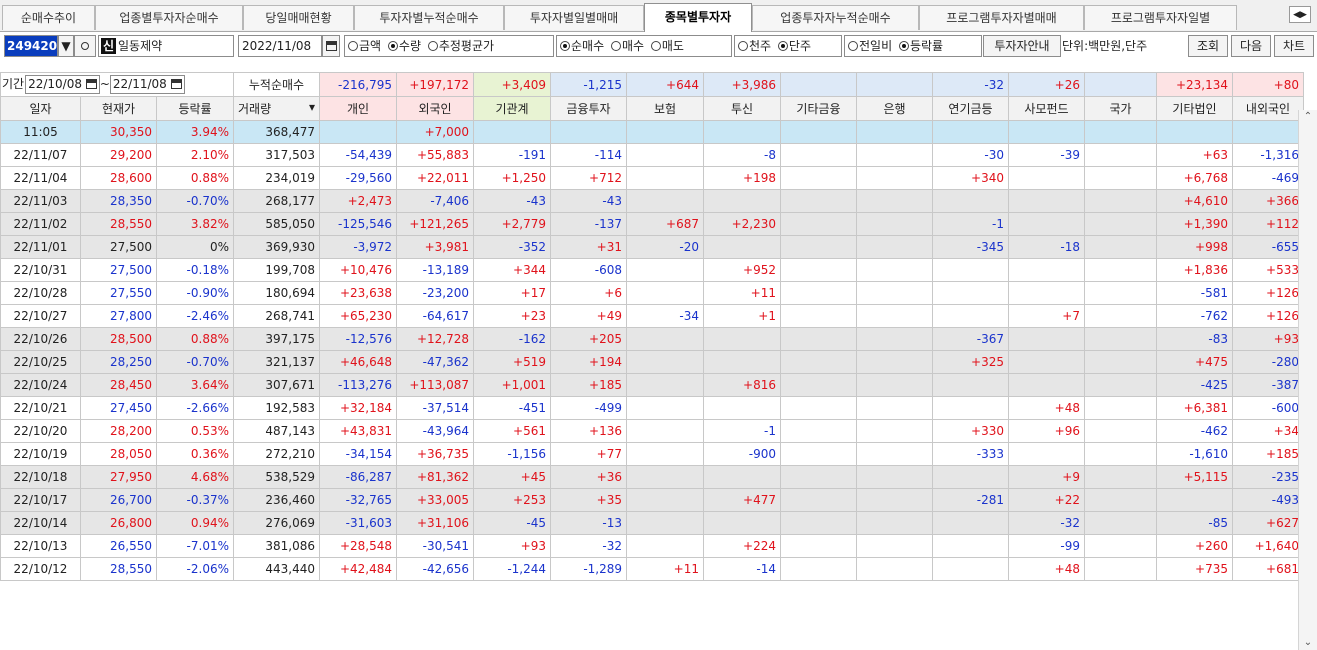 The image size is (1317, 650). Describe the element at coordinates (1194, 339) in the screenshot. I see `cell-other-corp: -83` at that location.